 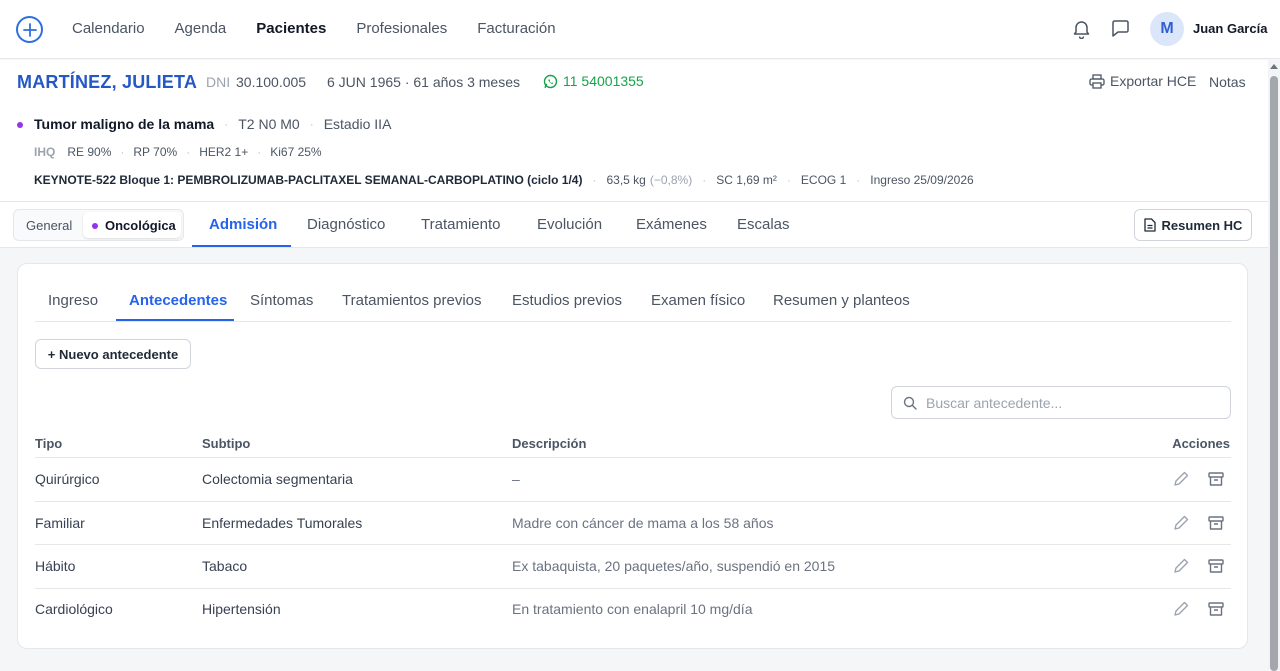 What do you see at coordinates (291, 29) in the screenshot?
I see `nav-pacientes: Pacientes` at bounding box center [291, 29].